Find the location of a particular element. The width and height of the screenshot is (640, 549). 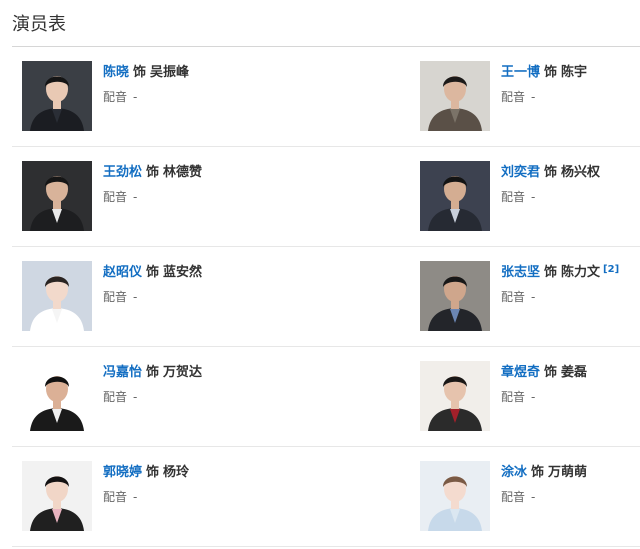

cast-info: 陈晓饰吴振峰配音 - is located at coordinates (213, 84).